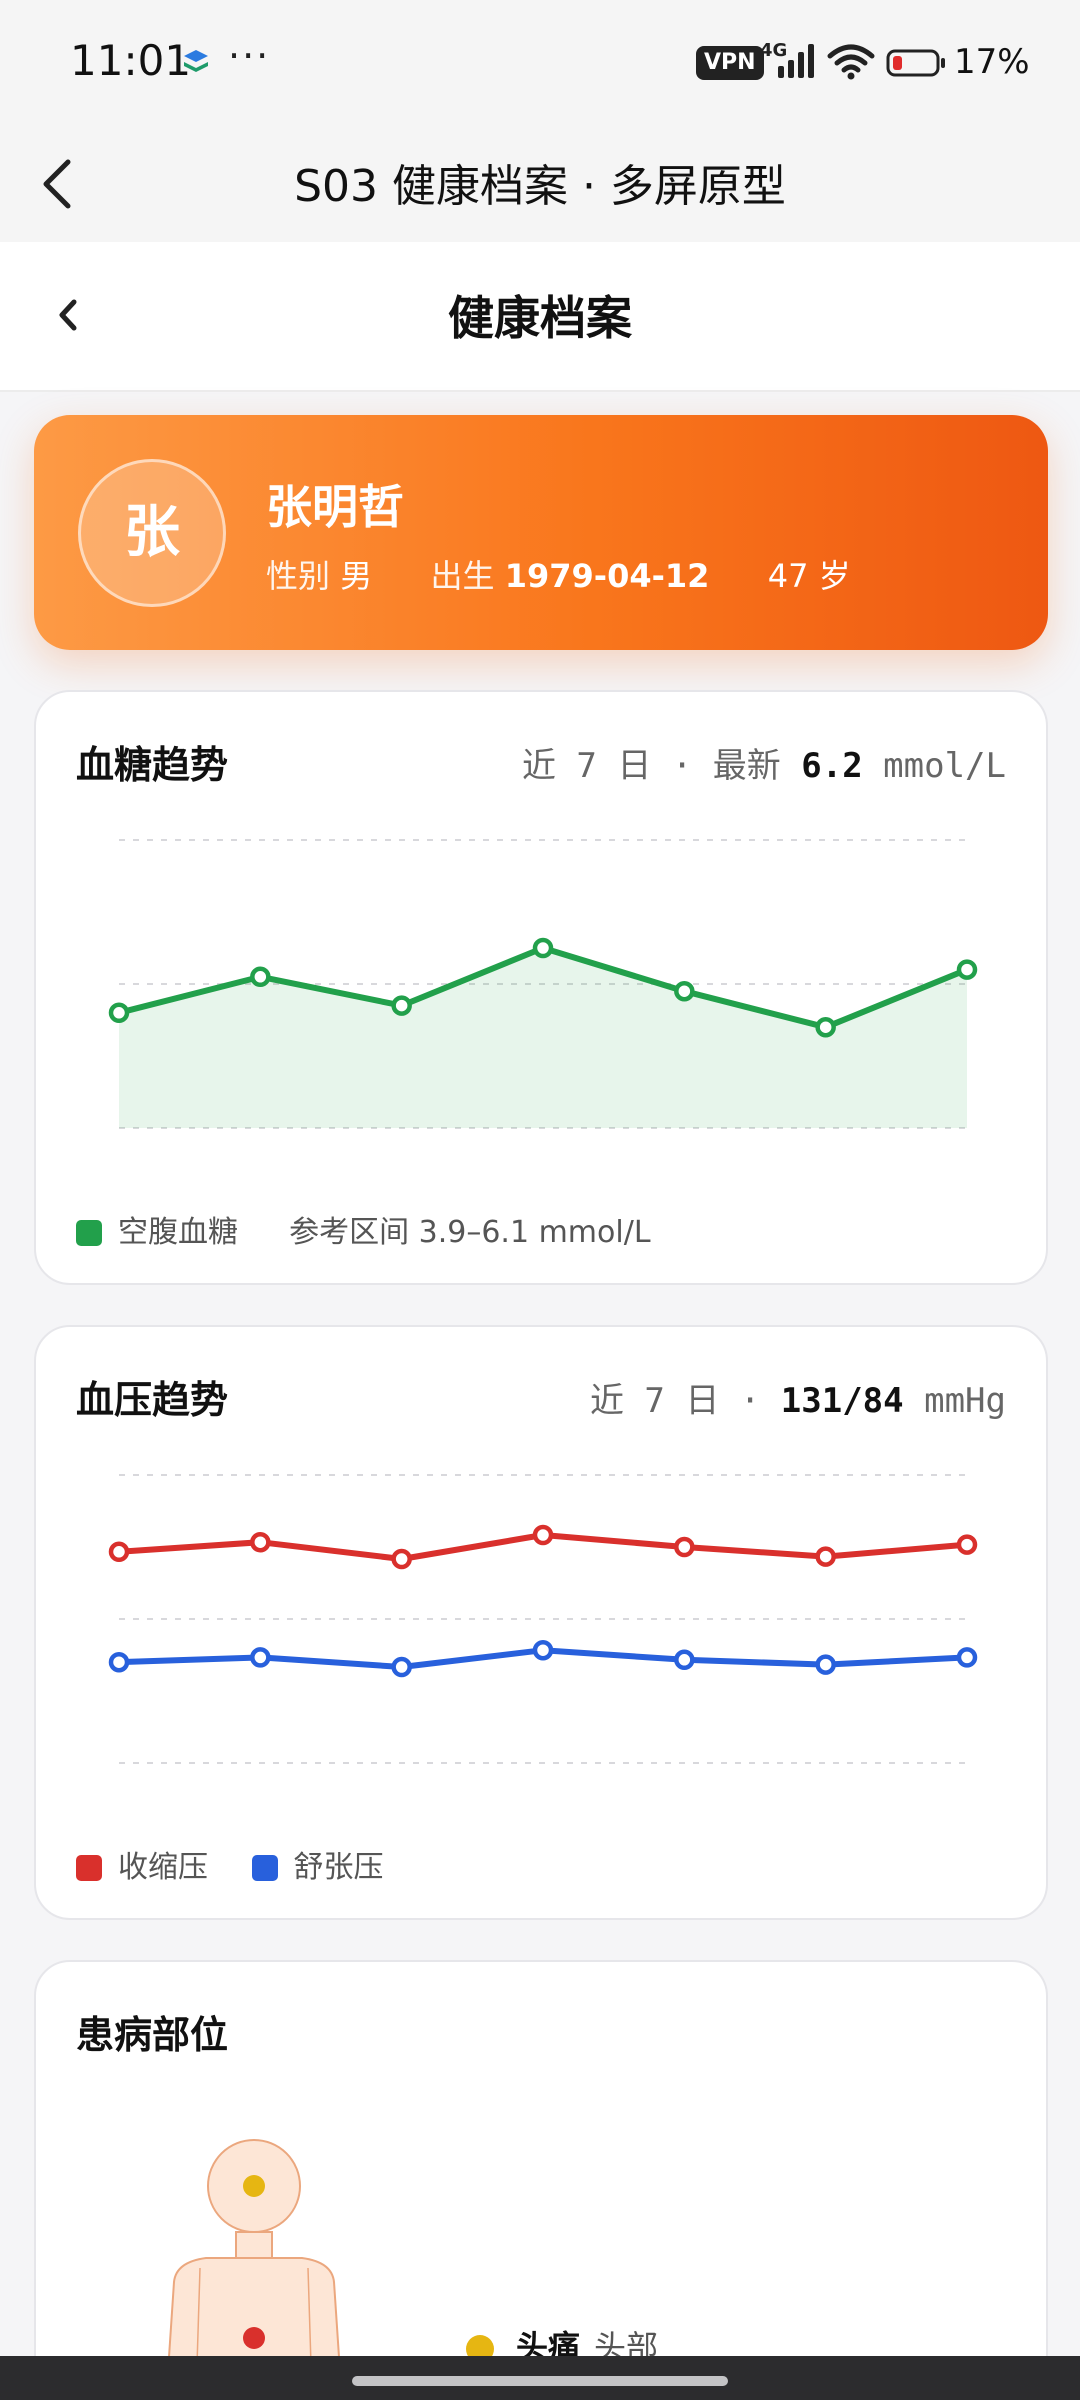 The height and width of the screenshot is (2400, 1080). Describe the element at coordinates (163, 1867) in the screenshot. I see `systolic-label: 收缩压` at that location.